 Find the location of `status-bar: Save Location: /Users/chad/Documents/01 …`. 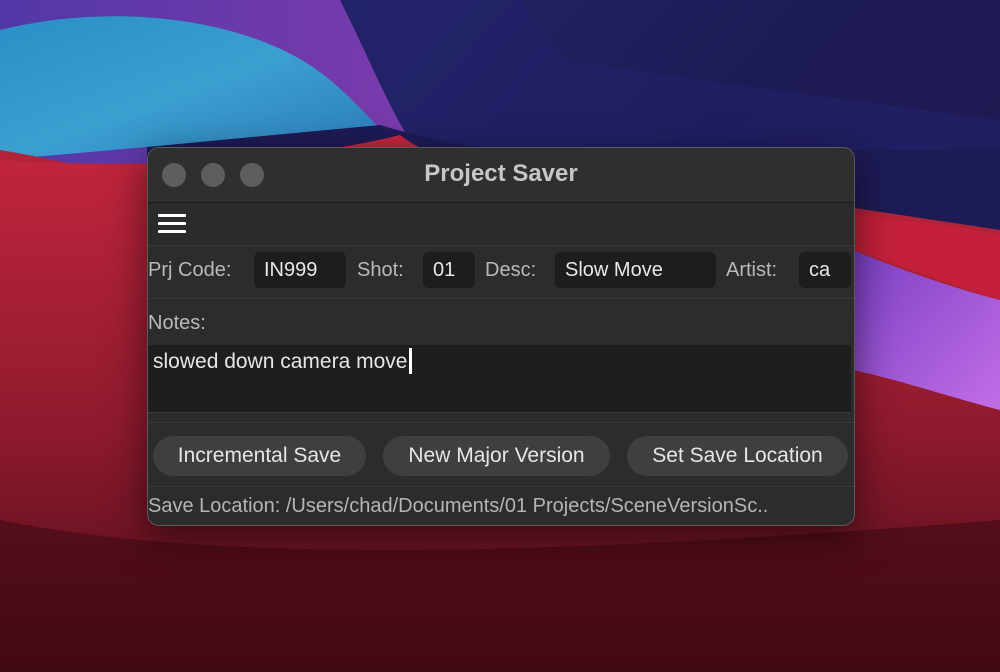

status-bar: Save Location: /Users/chad/Documents/01 … is located at coordinates (501, 505).